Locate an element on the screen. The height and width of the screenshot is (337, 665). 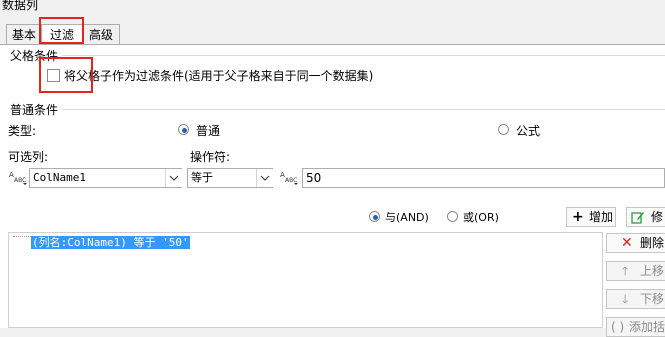
normal-condition-separator is located at coordinates (363, 109).